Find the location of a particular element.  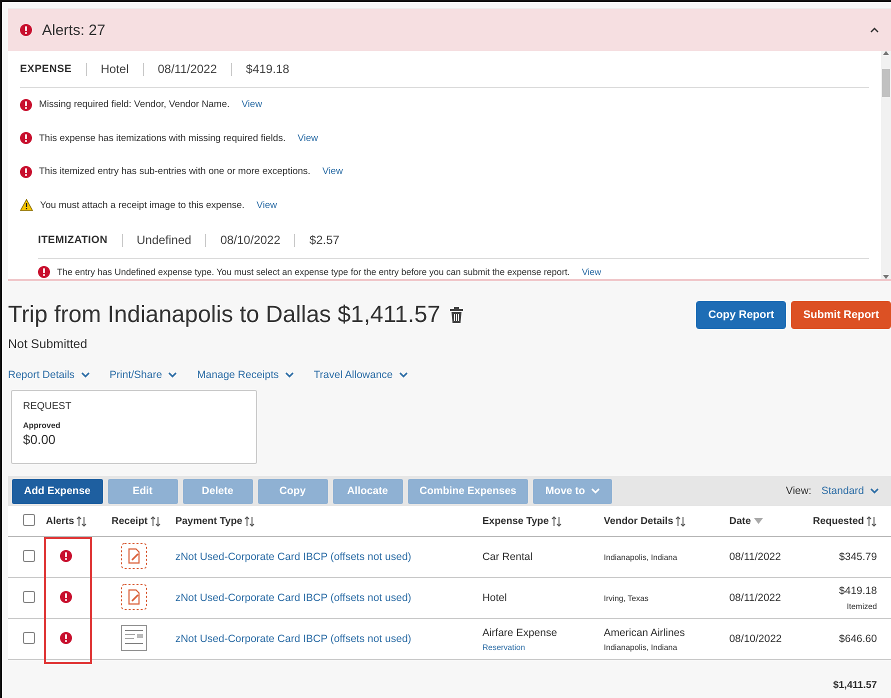

request-heading: REQUEST is located at coordinates (47, 406).